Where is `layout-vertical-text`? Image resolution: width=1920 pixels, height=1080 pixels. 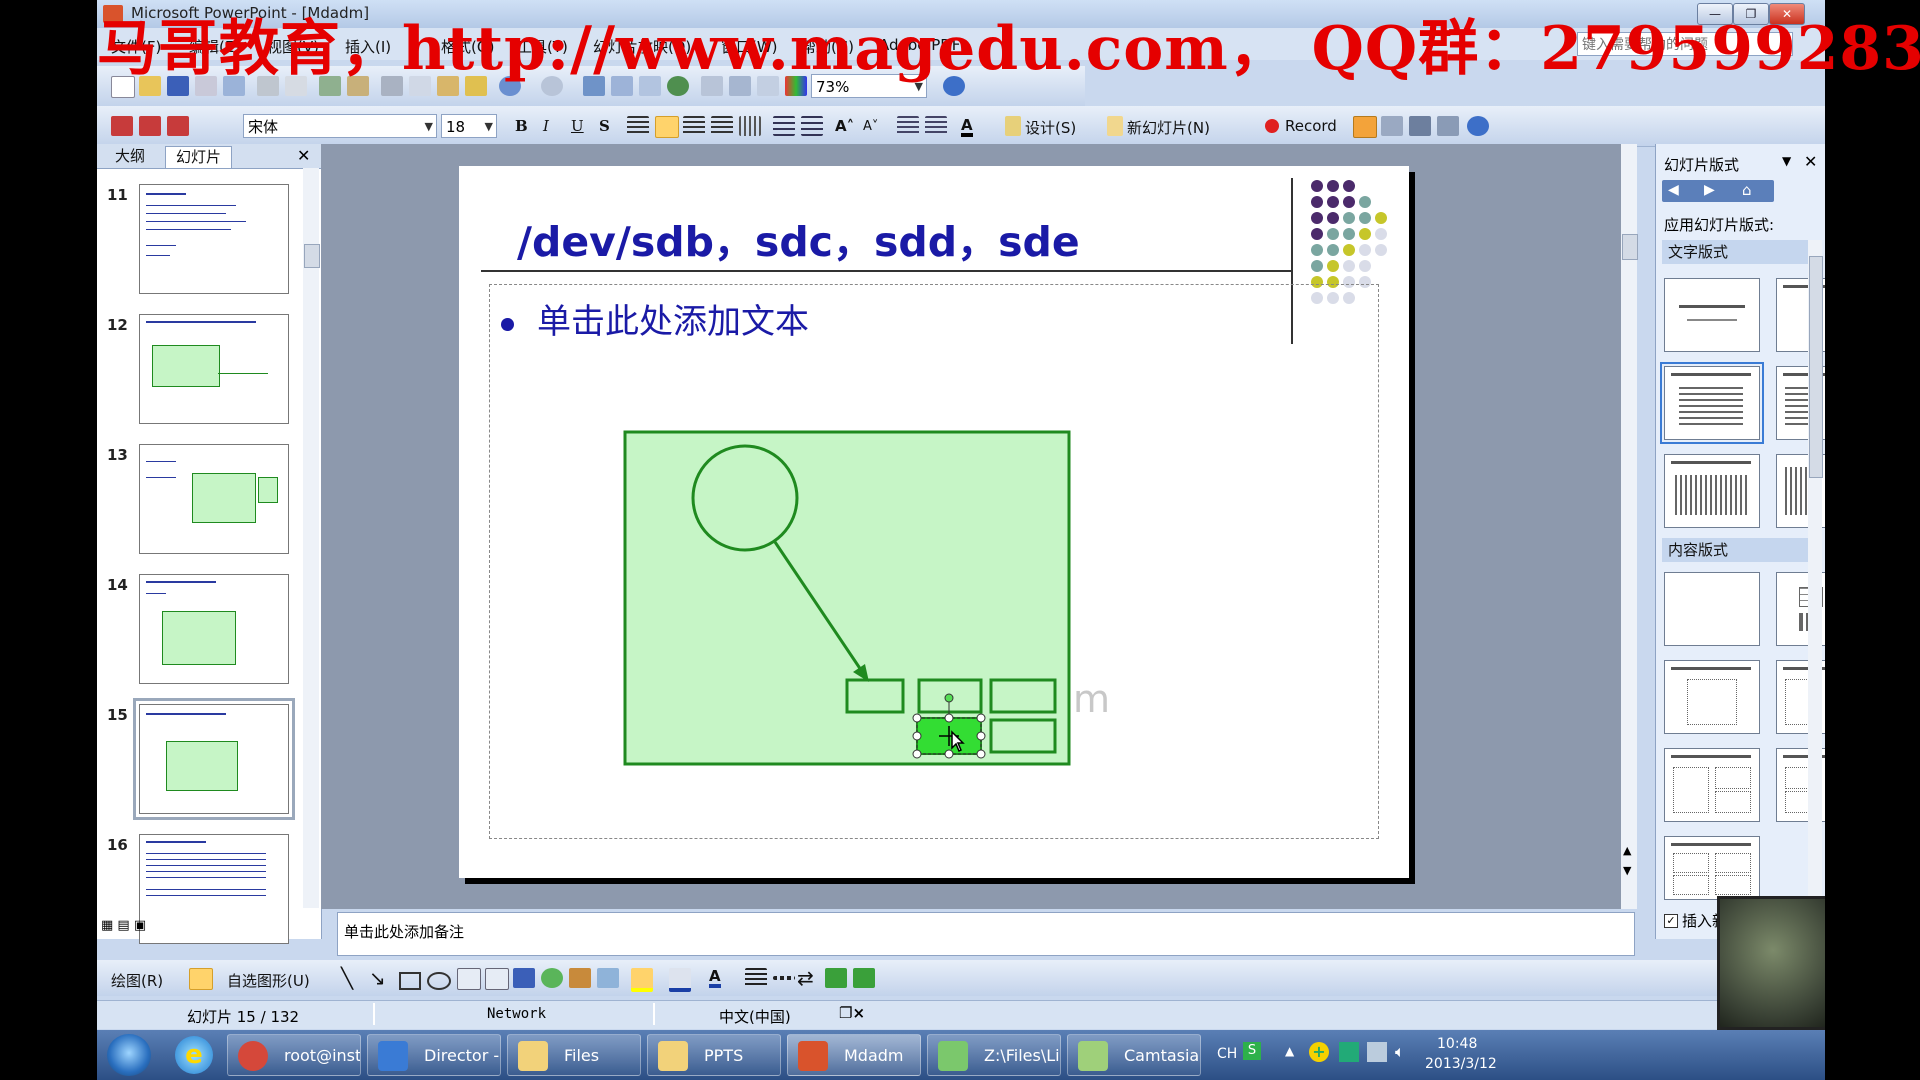 layout-vertical-text is located at coordinates (1712, 491).